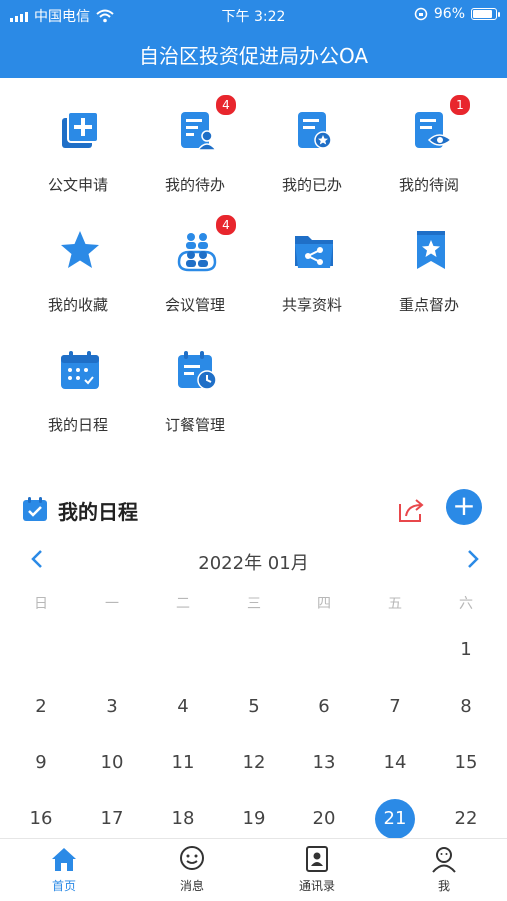 Image resolution: width=507 pixels, height=901 pixels. Describe the element at coordinates (395, 604) in the screenshot. I see `weekday-label: 五` at that location.